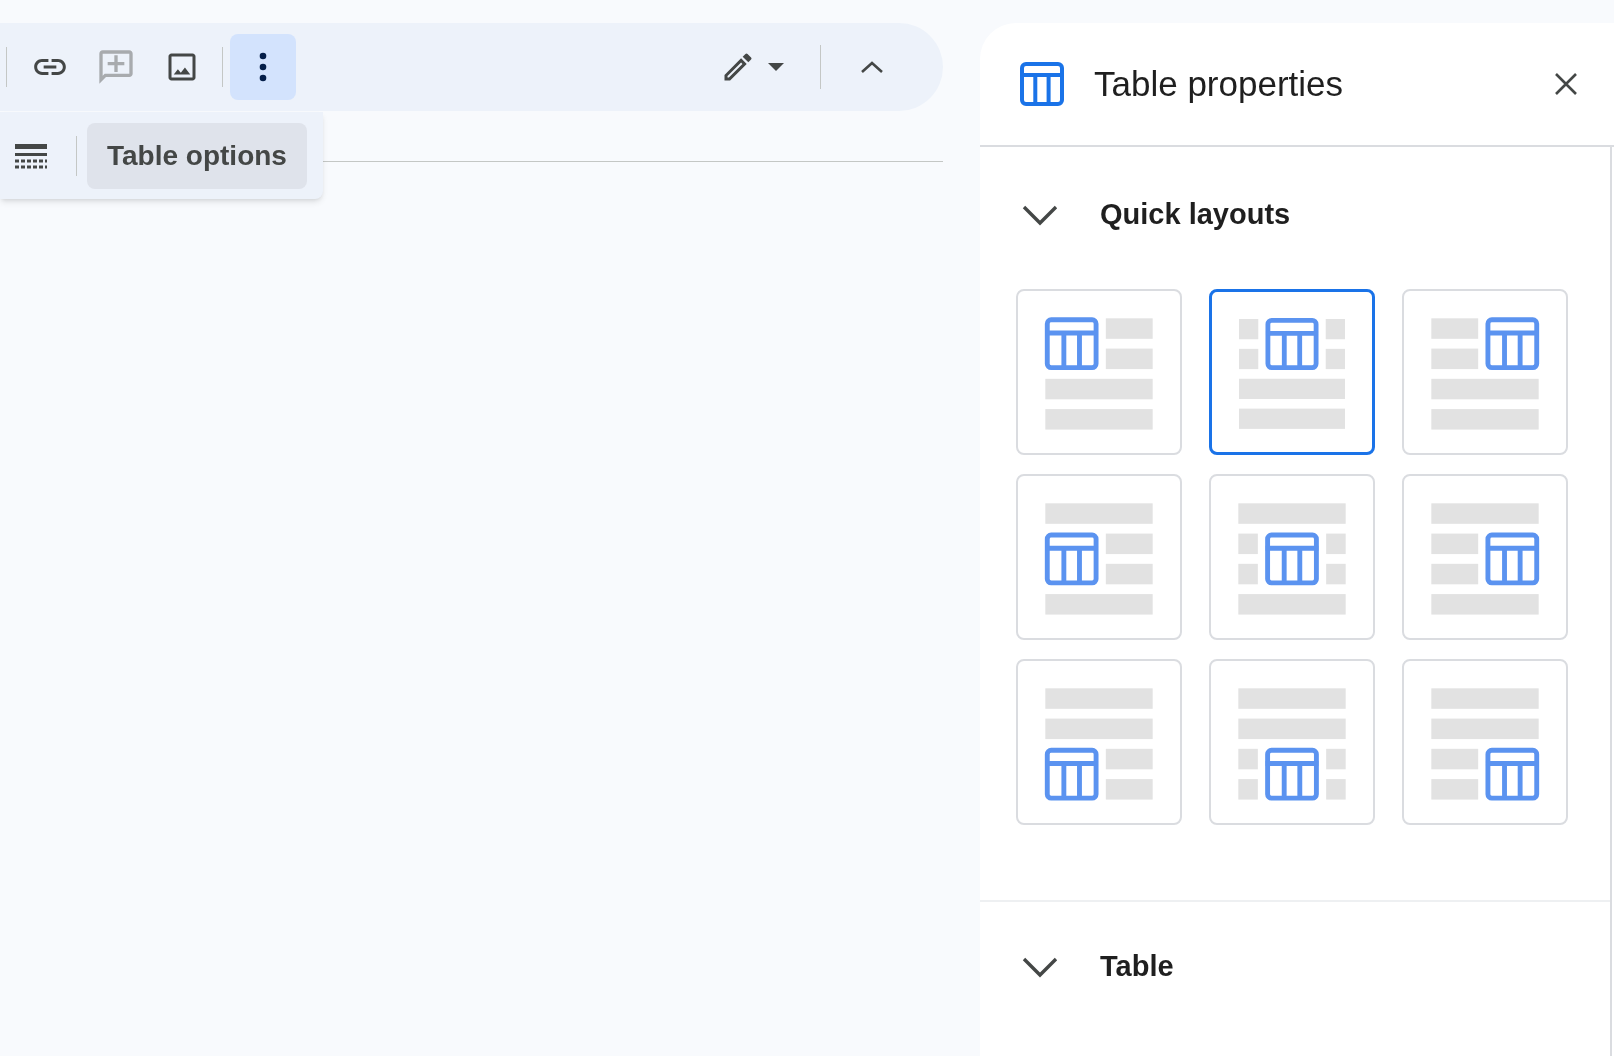  What do you see at coordinates (31, 155) in the screenshot?
I see `table-borders-icon` at bounding box center [31, 155].